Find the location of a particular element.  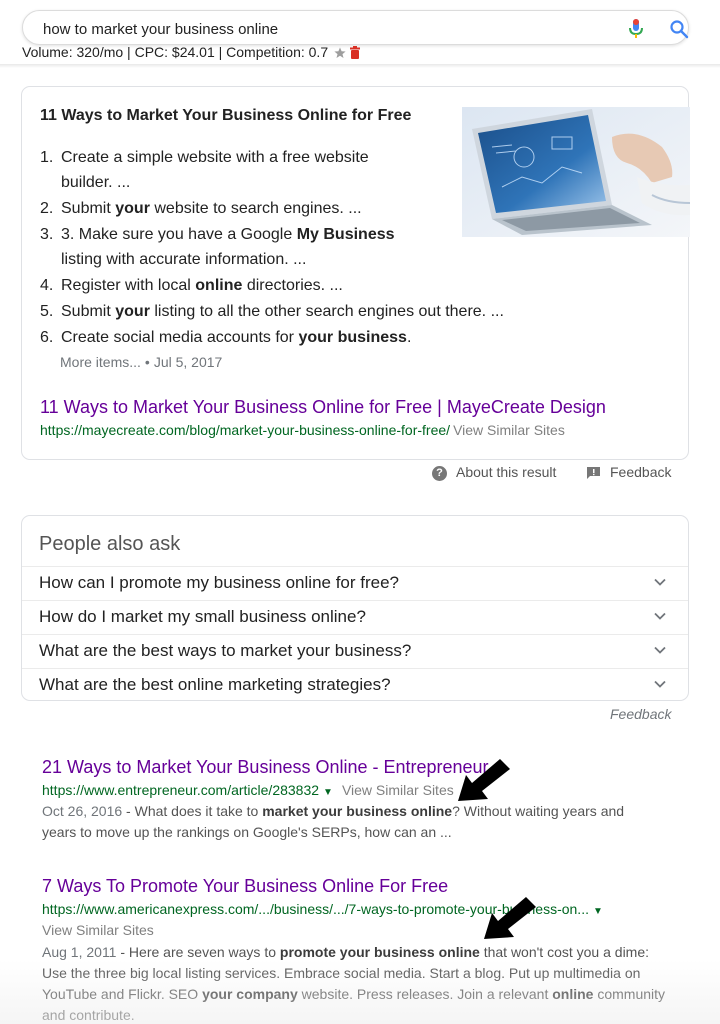

search-input is located at coordinates (313, 29).